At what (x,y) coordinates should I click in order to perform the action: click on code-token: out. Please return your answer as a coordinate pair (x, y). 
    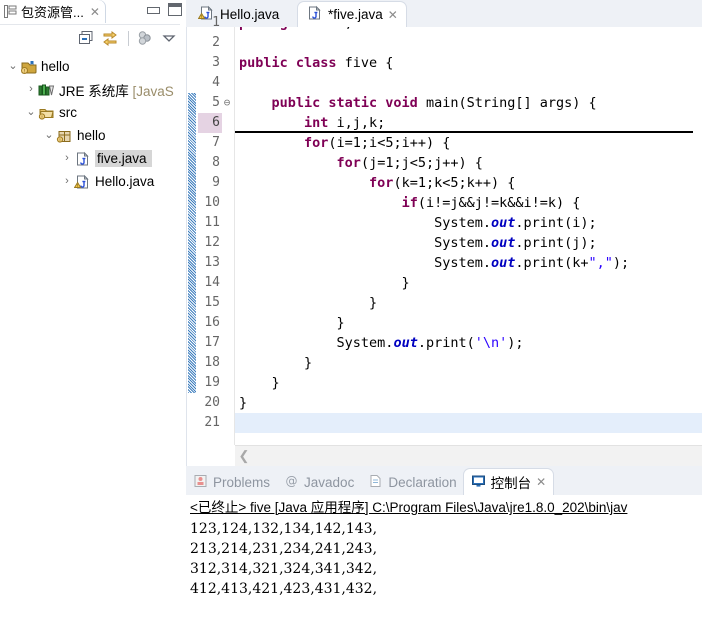
    Looking at the image, I should click on (503, 263).